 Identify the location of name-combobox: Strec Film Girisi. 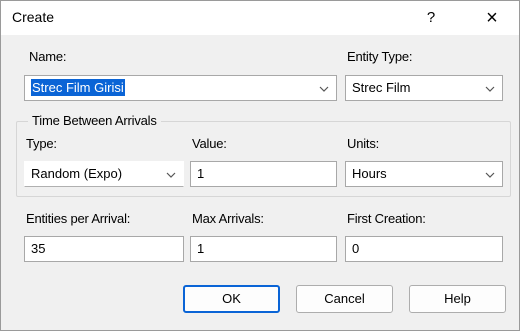
(180, 88).